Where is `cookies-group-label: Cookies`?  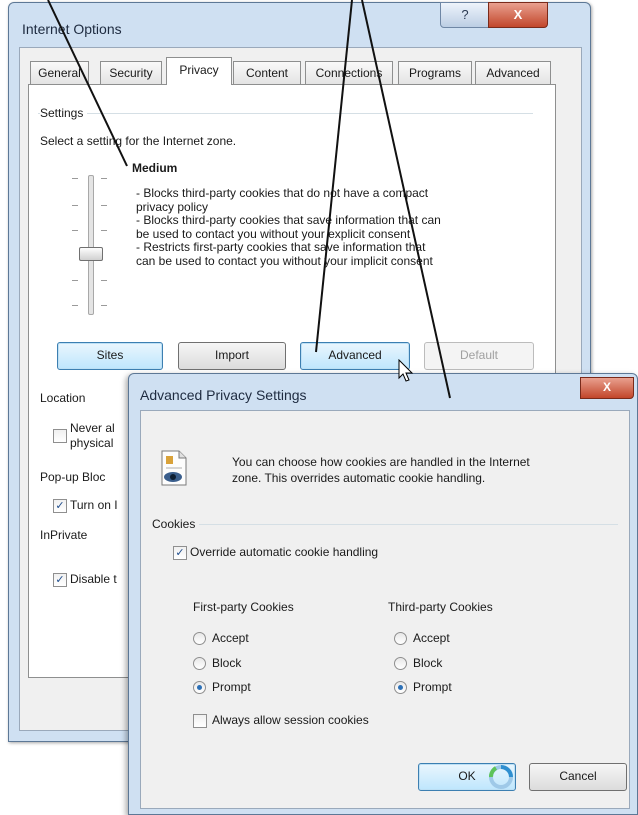 cookies-group-label: Cookies is located at coordinates (176, 524).